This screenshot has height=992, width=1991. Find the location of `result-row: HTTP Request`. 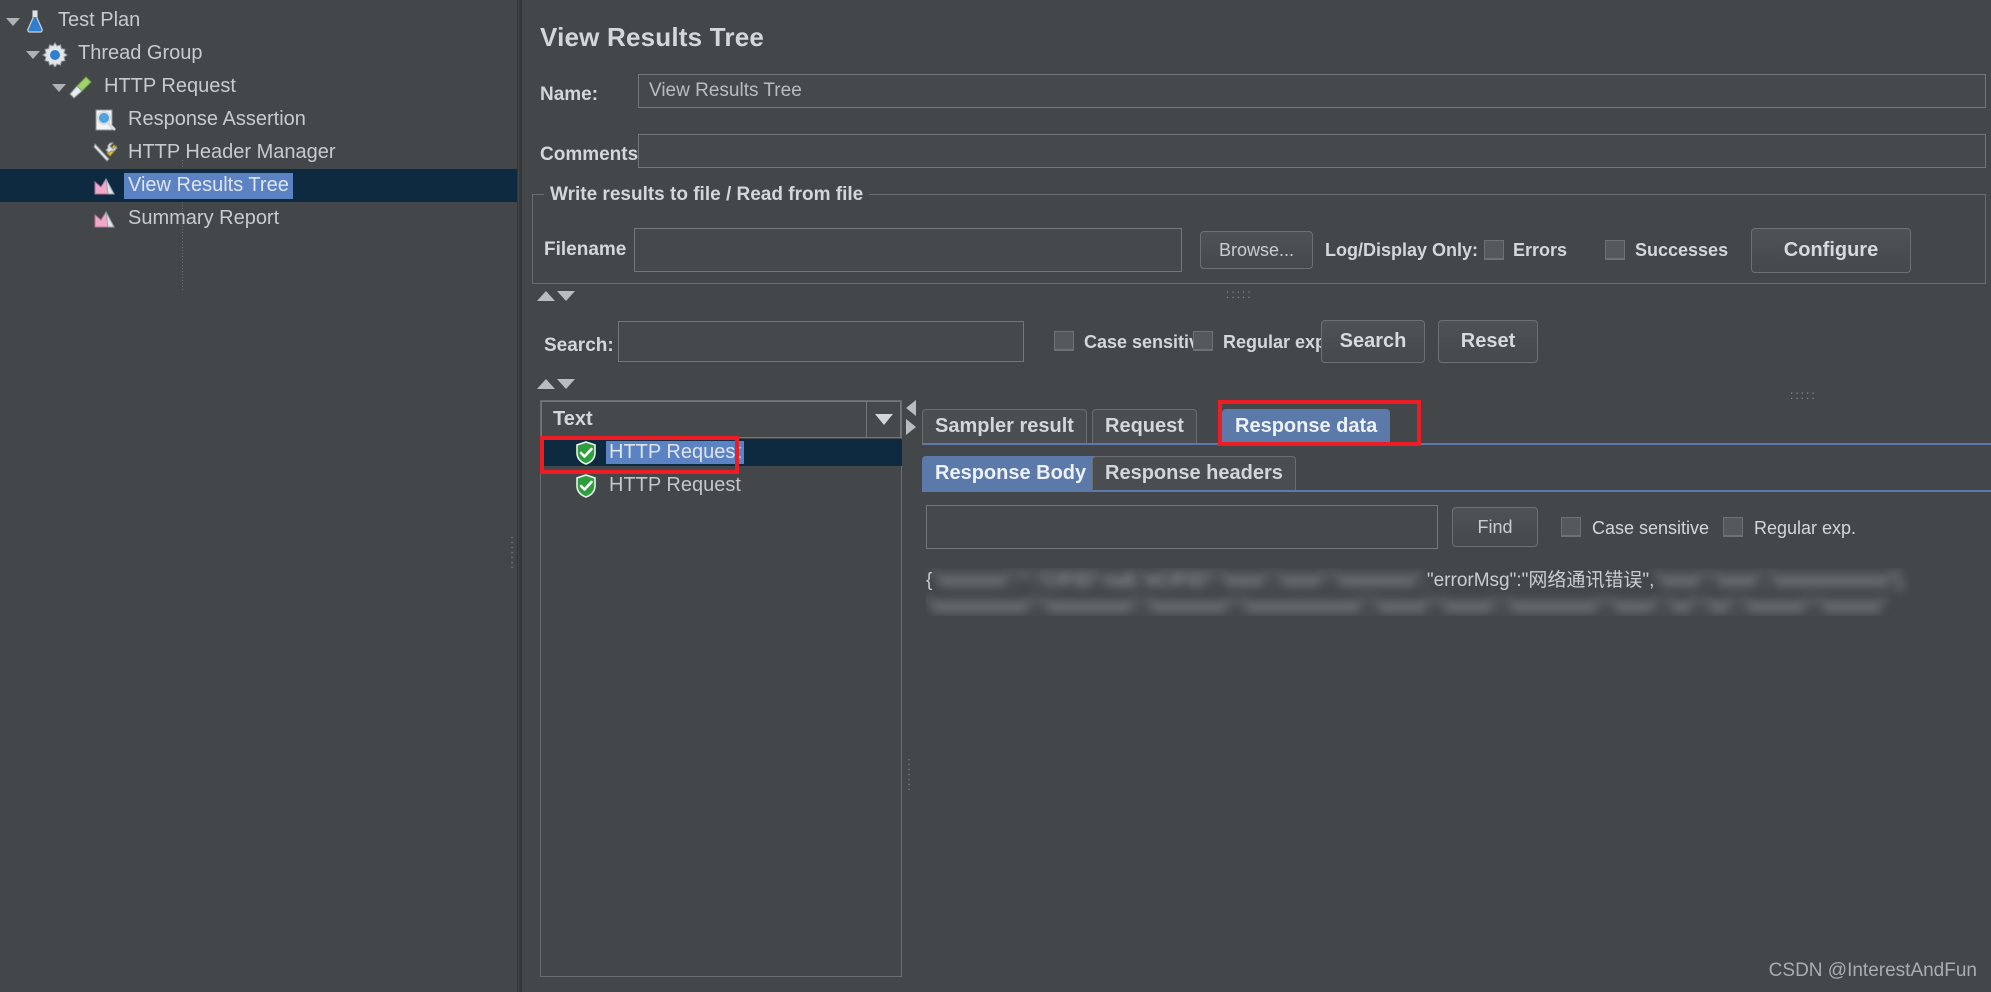

result-row: HTTP Request is located at coordinates (722, 485).